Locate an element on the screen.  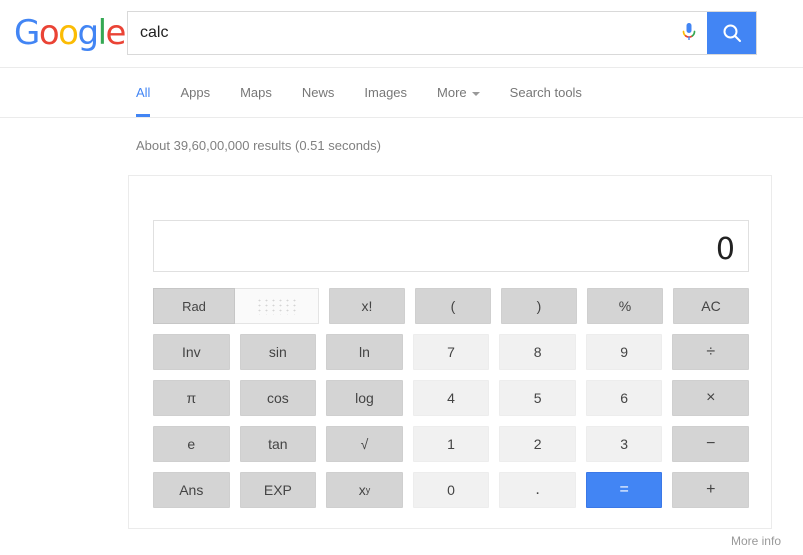
key-digit-0-label: 0 is located at coordinates (451, 490).